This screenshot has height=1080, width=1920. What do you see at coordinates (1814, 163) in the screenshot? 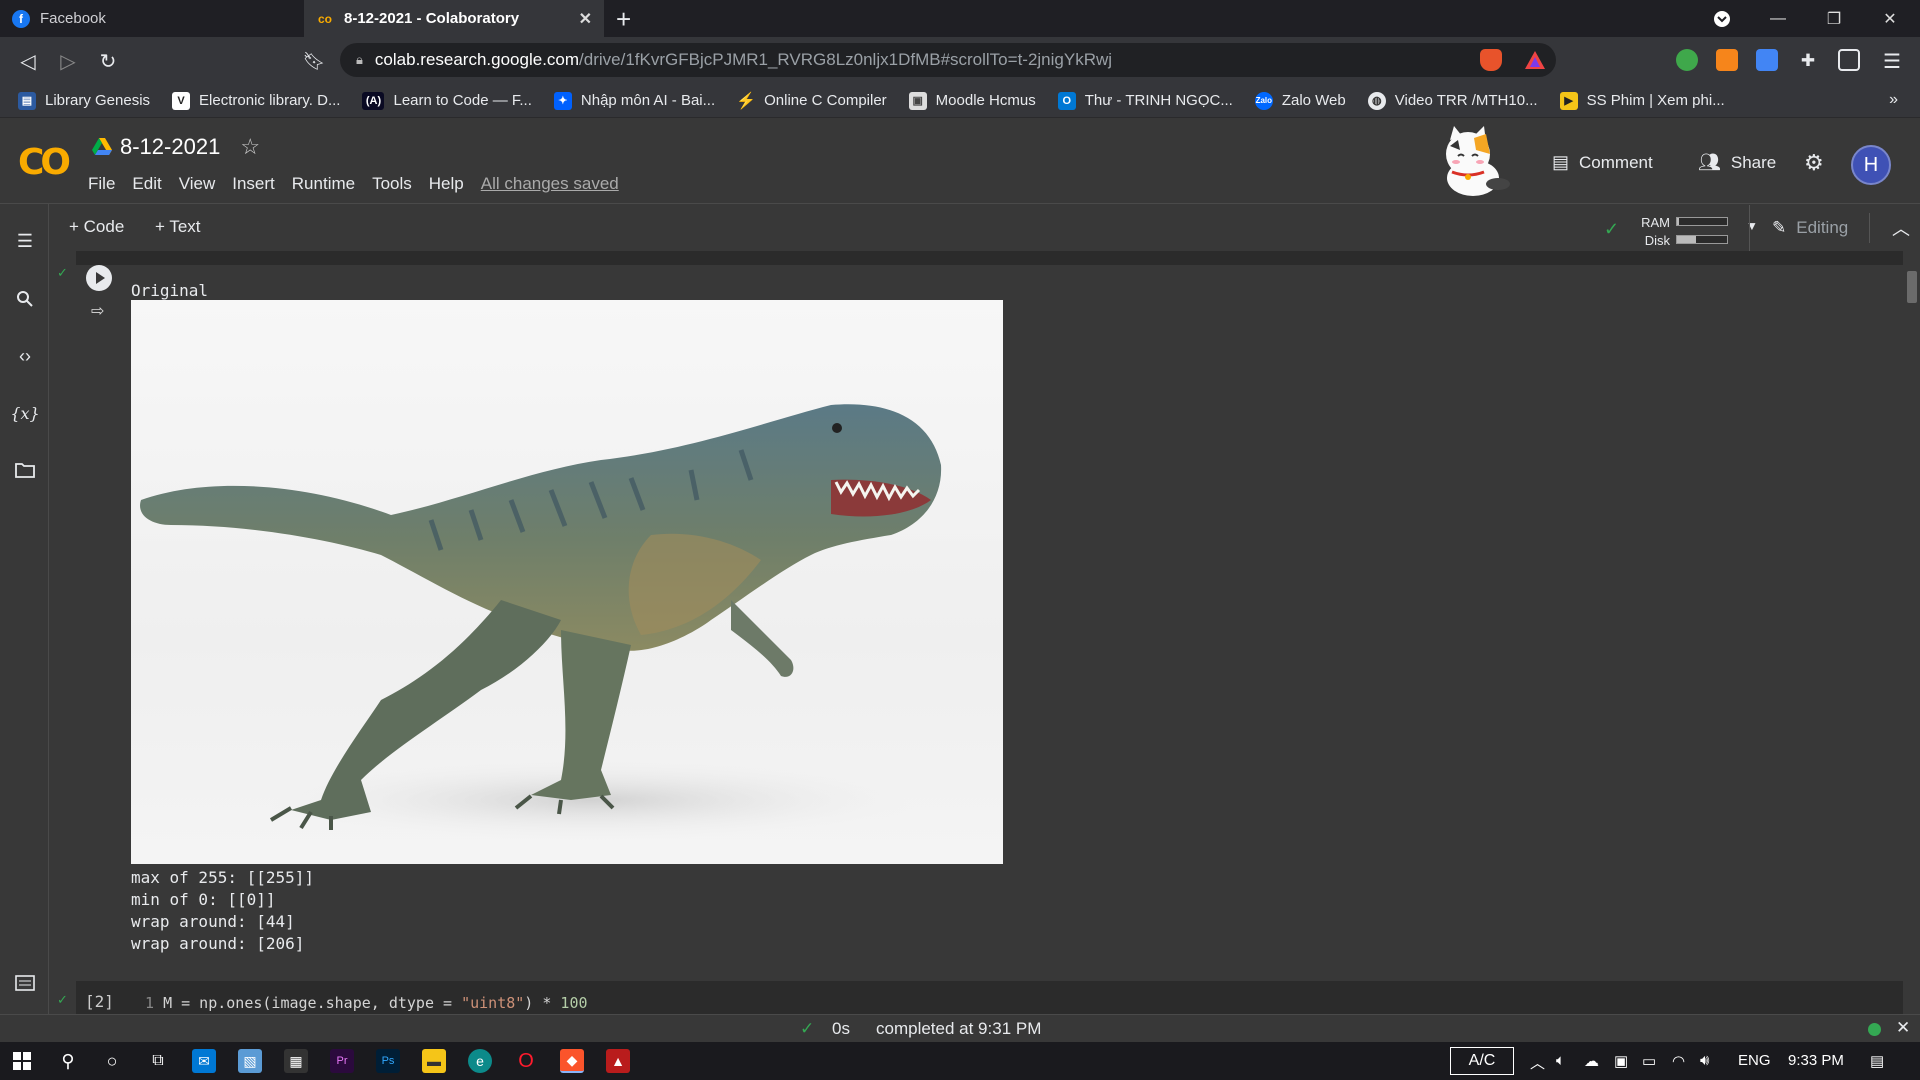
I see `settings-gear-icon: ⚙` at bounding box center [1814, 163].